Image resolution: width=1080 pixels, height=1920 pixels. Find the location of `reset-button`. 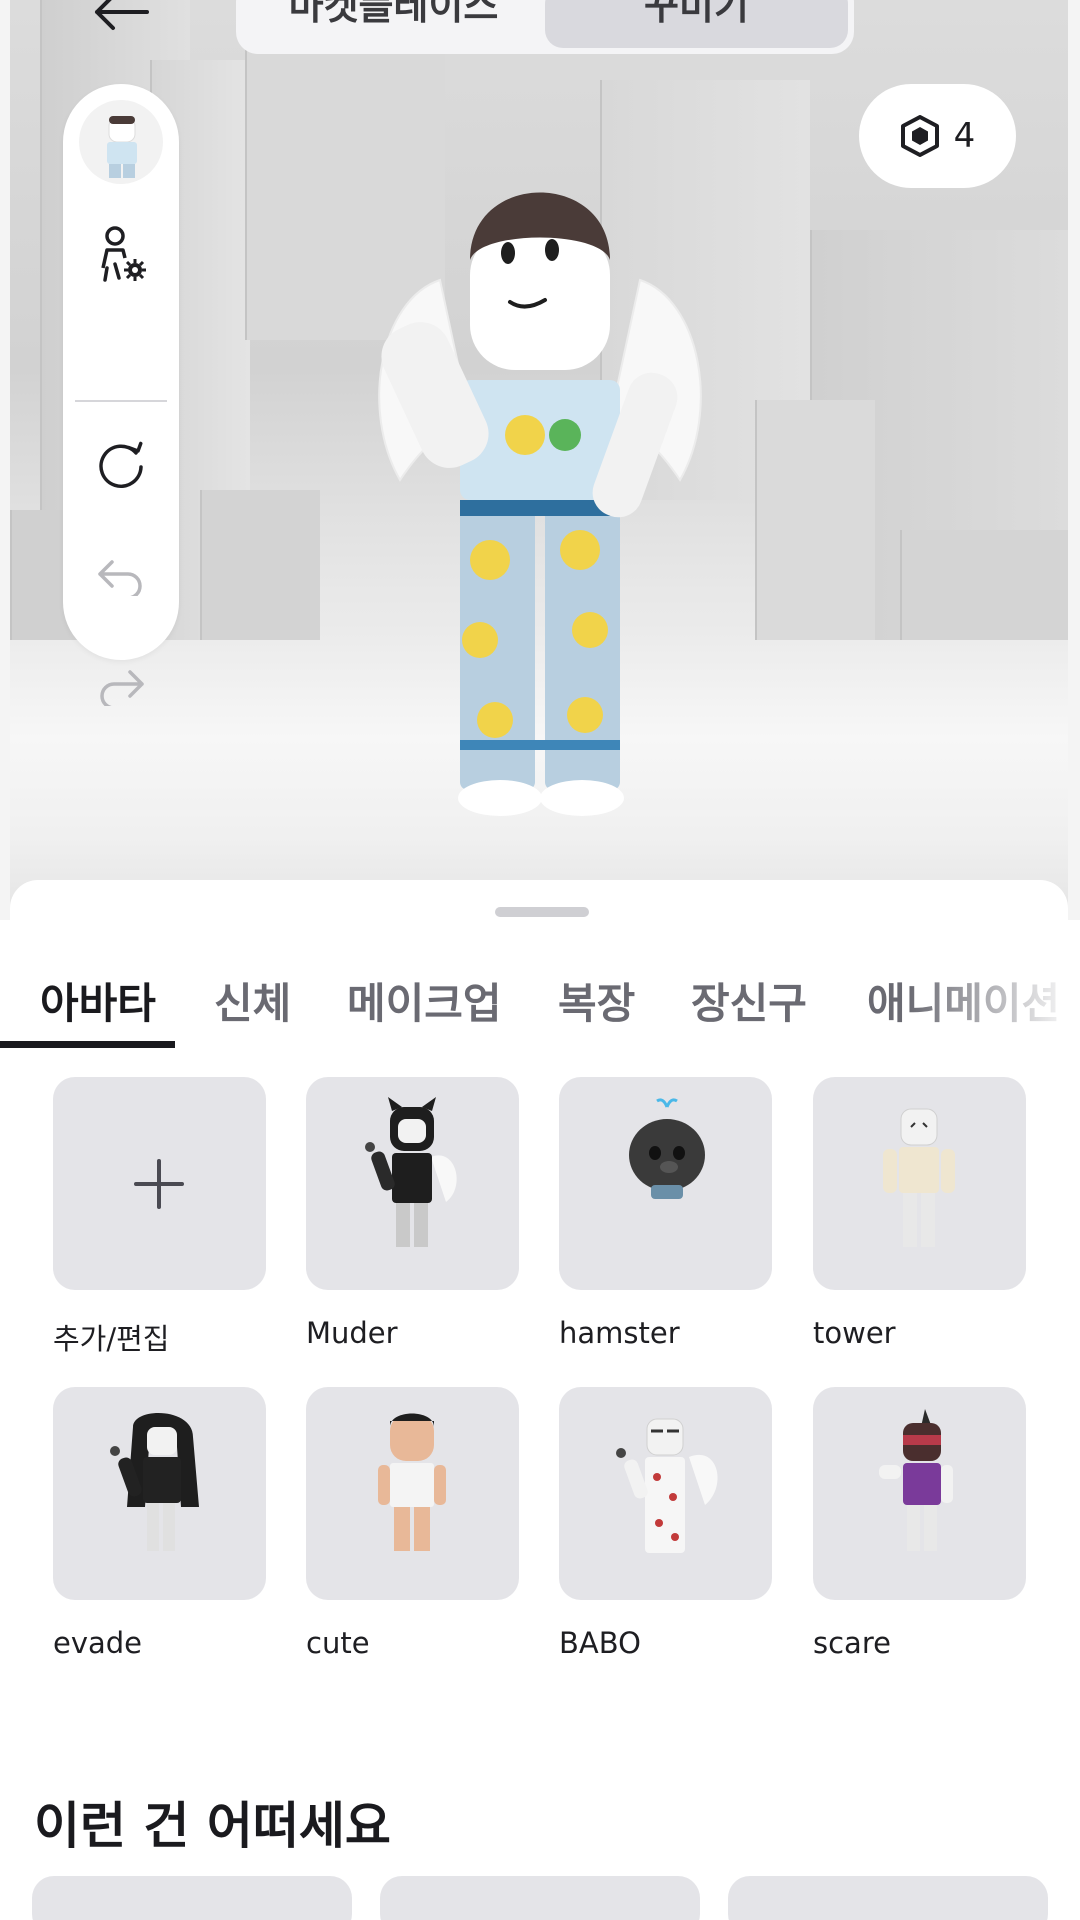

reset-button is located at coordinates (121, 466).